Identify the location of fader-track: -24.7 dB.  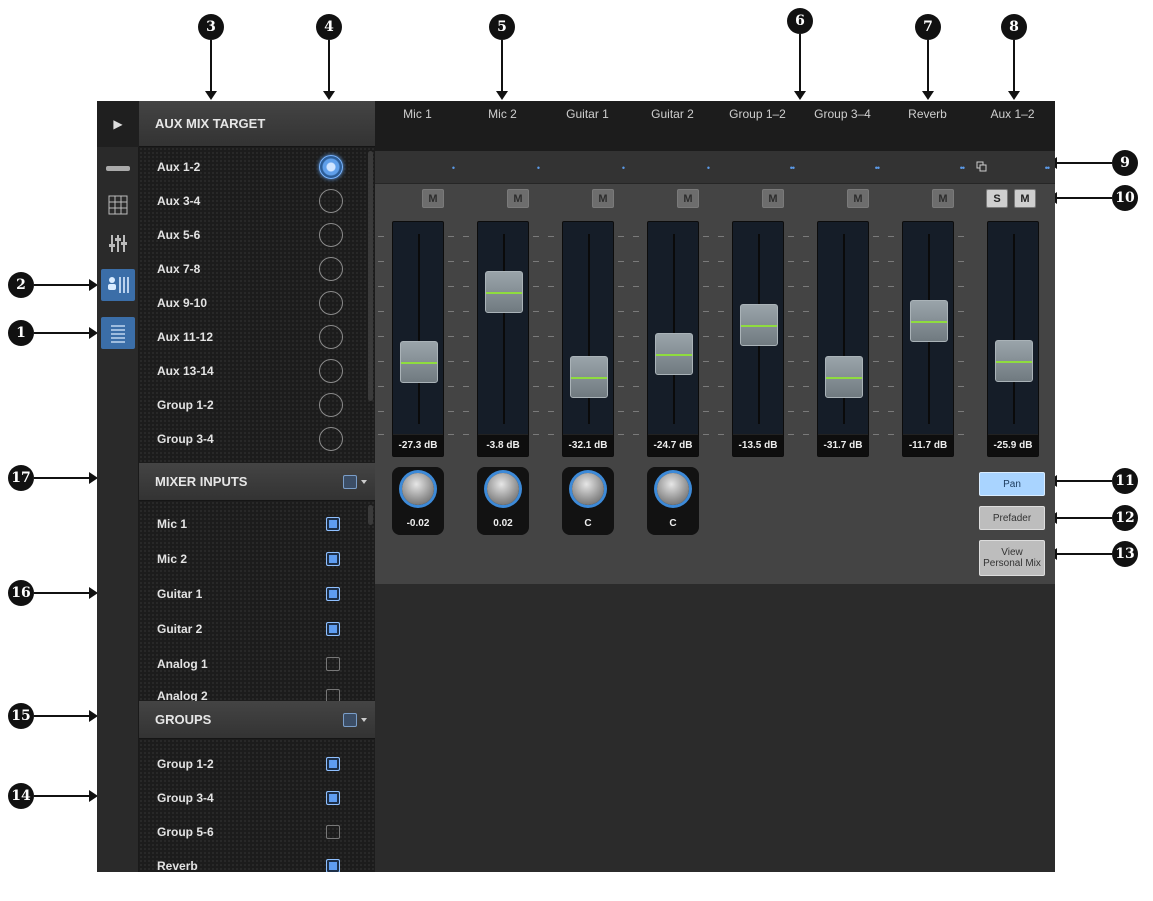
(673, 339).